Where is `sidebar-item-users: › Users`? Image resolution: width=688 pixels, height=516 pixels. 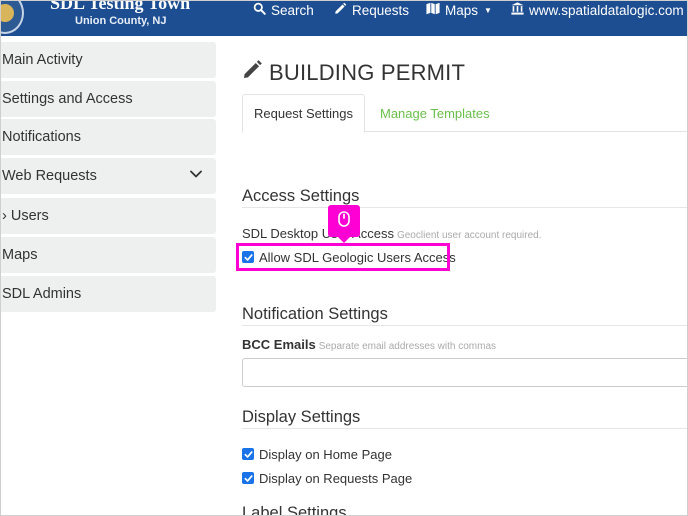
sidebar-item-users: › Users is located at coordinates (108, 216).